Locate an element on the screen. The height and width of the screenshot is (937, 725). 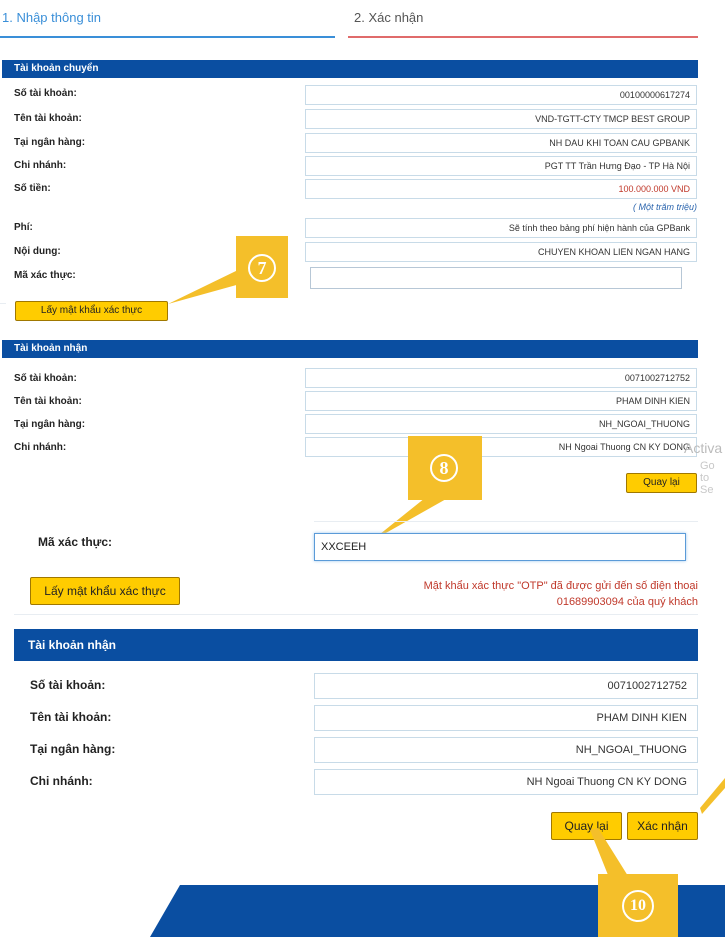
source-bank-label: Tại ngân hàng: is located at coordinates (50, 142).